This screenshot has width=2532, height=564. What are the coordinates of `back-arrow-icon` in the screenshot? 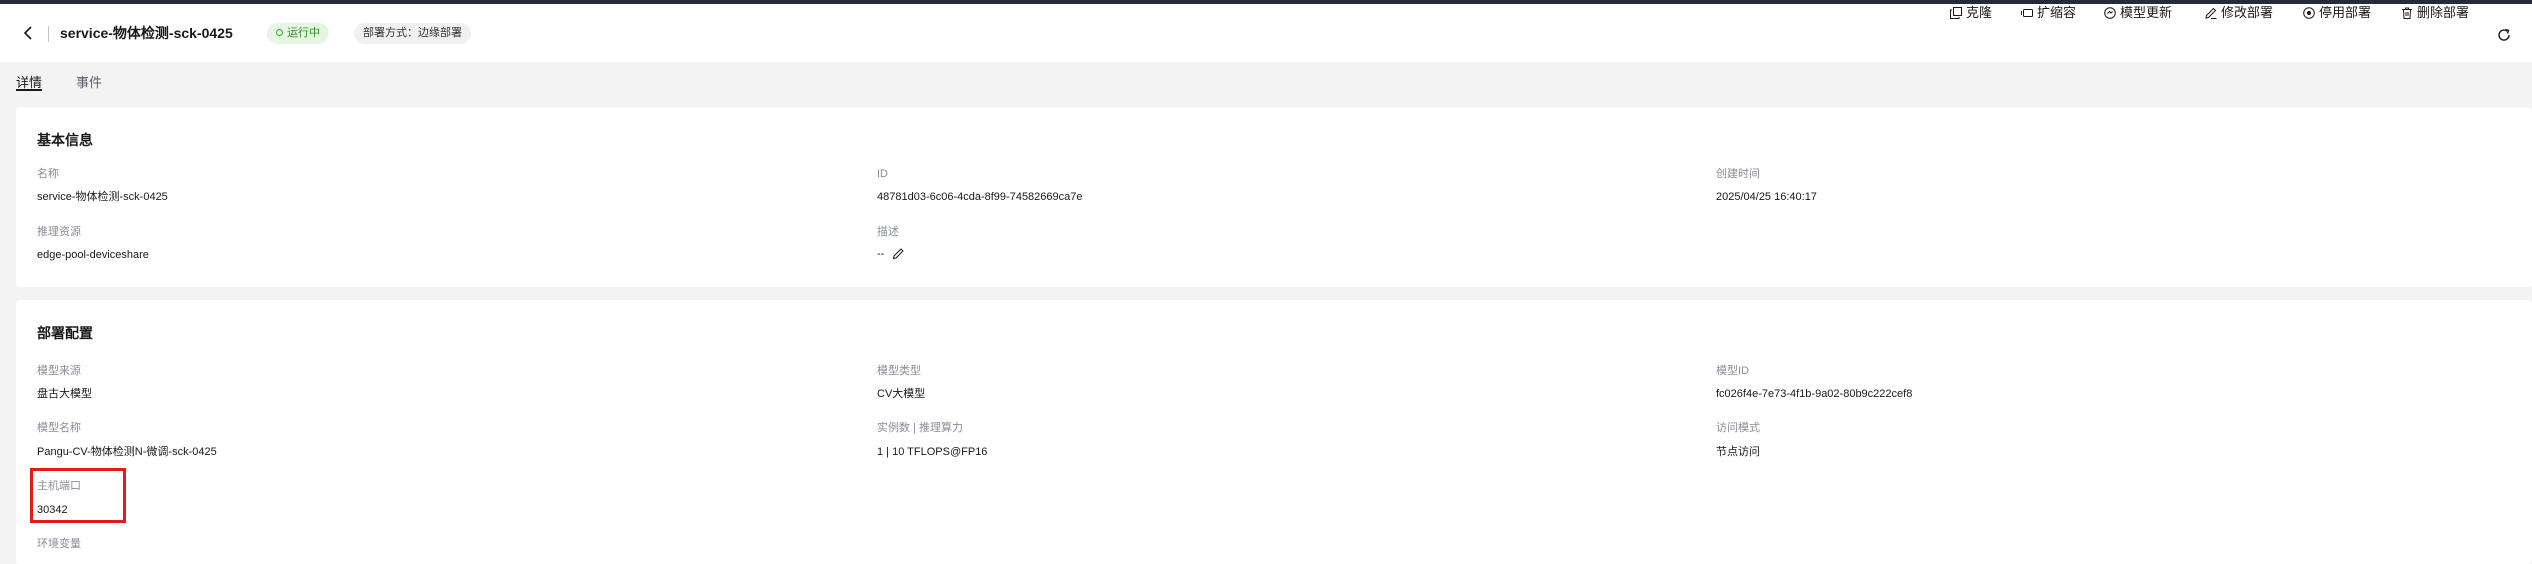 It's located at (29, 33).